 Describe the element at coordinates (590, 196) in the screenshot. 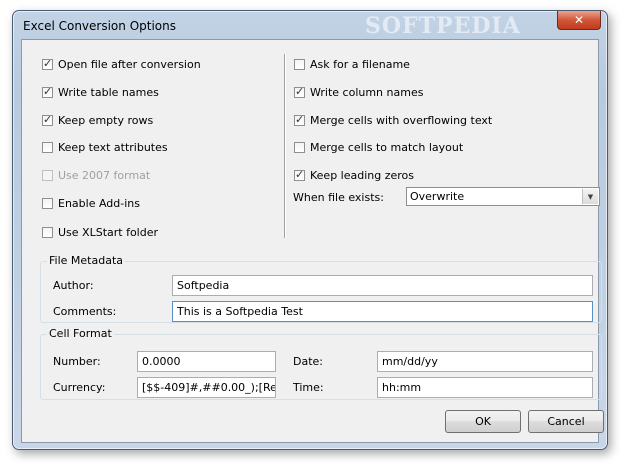

I see `chevron-down-icon: ▼` at that location.